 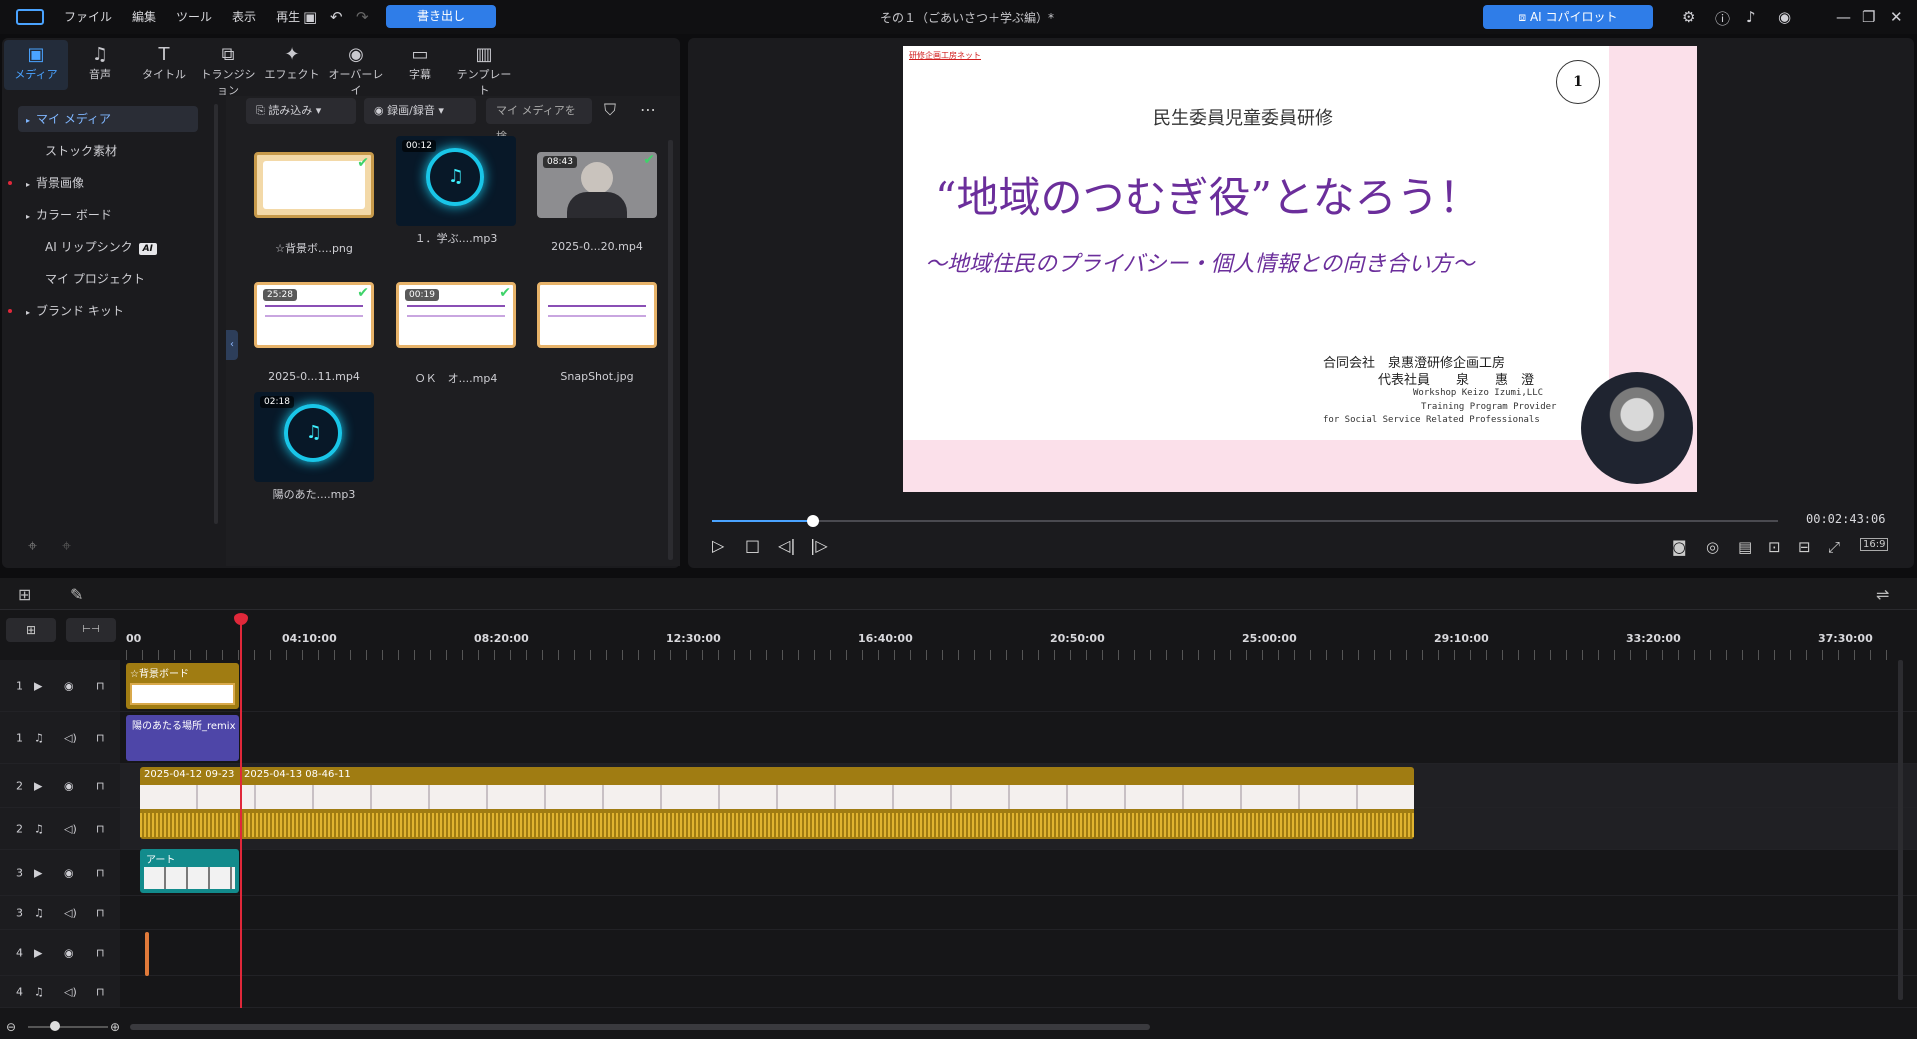 I want to click on timeline-select-icon: ⊞, so click(x=24, y=594).